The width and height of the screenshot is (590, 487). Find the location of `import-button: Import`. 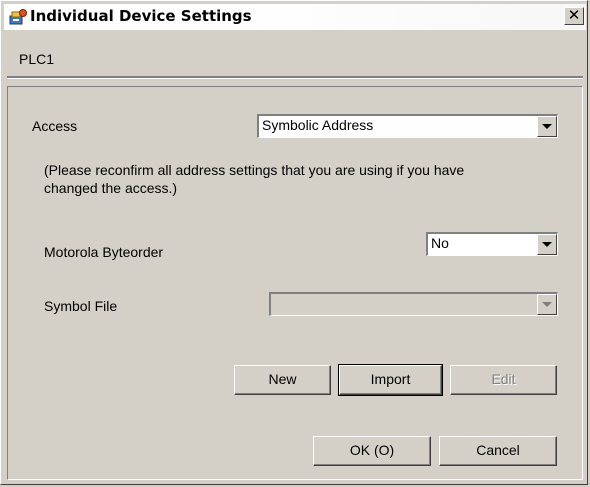

import-button: Import is located at coordinates (390, 380).